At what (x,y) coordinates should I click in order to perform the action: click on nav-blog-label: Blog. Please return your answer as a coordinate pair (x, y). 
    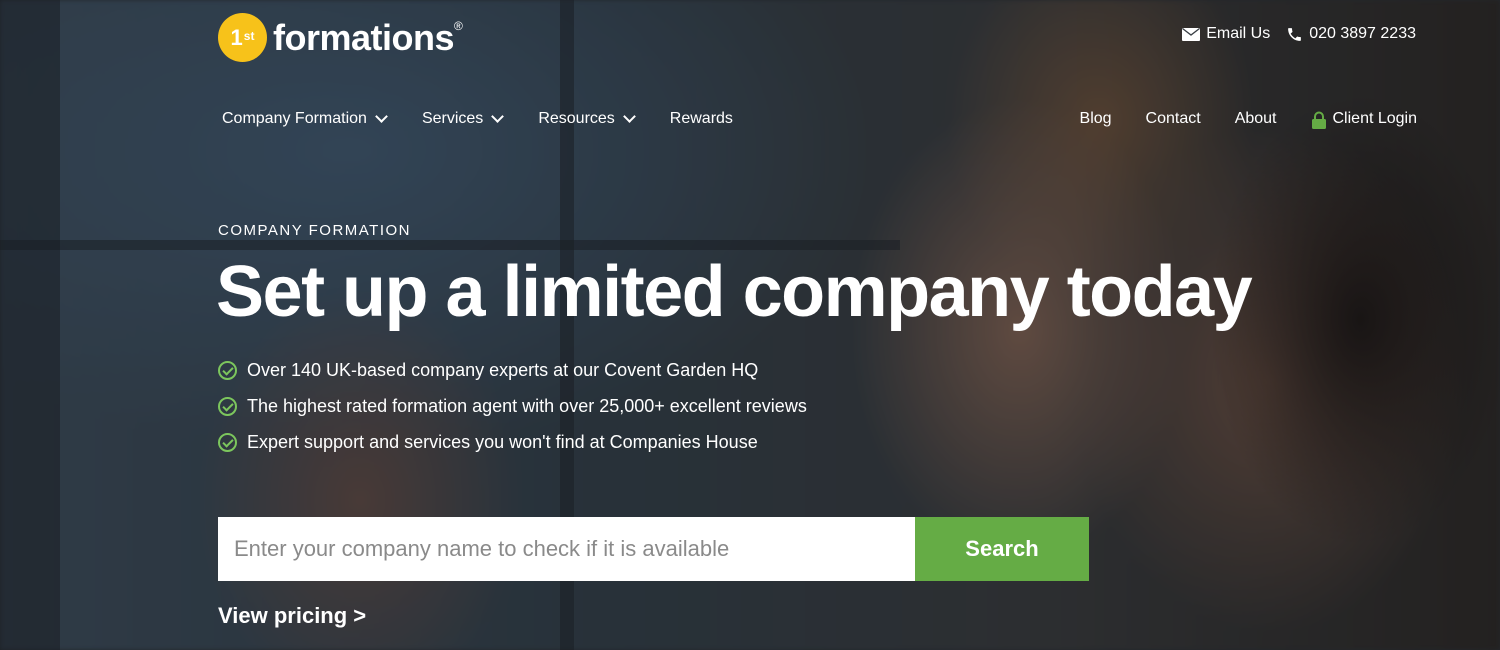
    Looking at the image, I should click on (1095, 118).